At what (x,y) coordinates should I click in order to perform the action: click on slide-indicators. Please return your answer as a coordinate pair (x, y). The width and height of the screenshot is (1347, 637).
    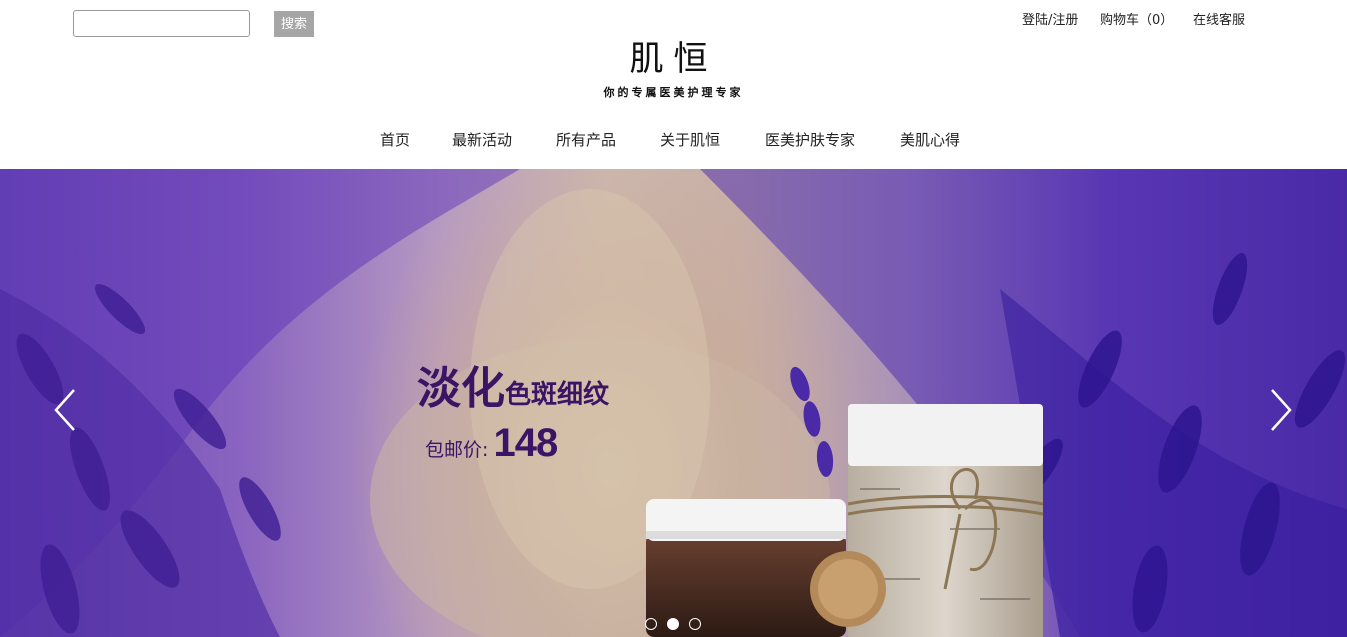
    Looking at the image, I should click on (675, 625).